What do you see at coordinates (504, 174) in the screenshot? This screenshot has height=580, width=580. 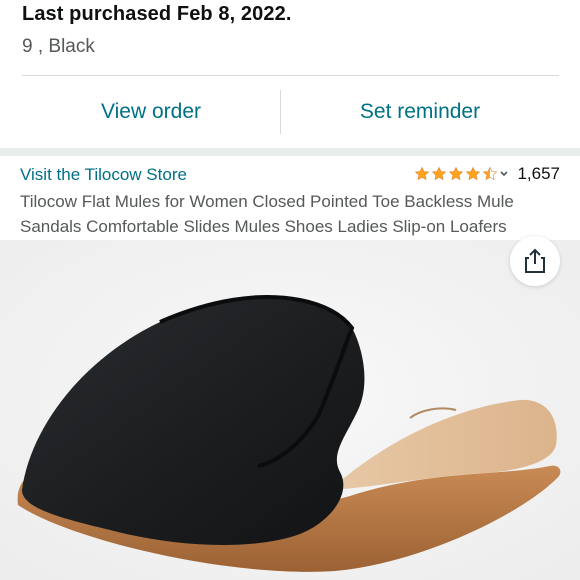 I see `chevron-down-icon` at bounding box center [504, 174].